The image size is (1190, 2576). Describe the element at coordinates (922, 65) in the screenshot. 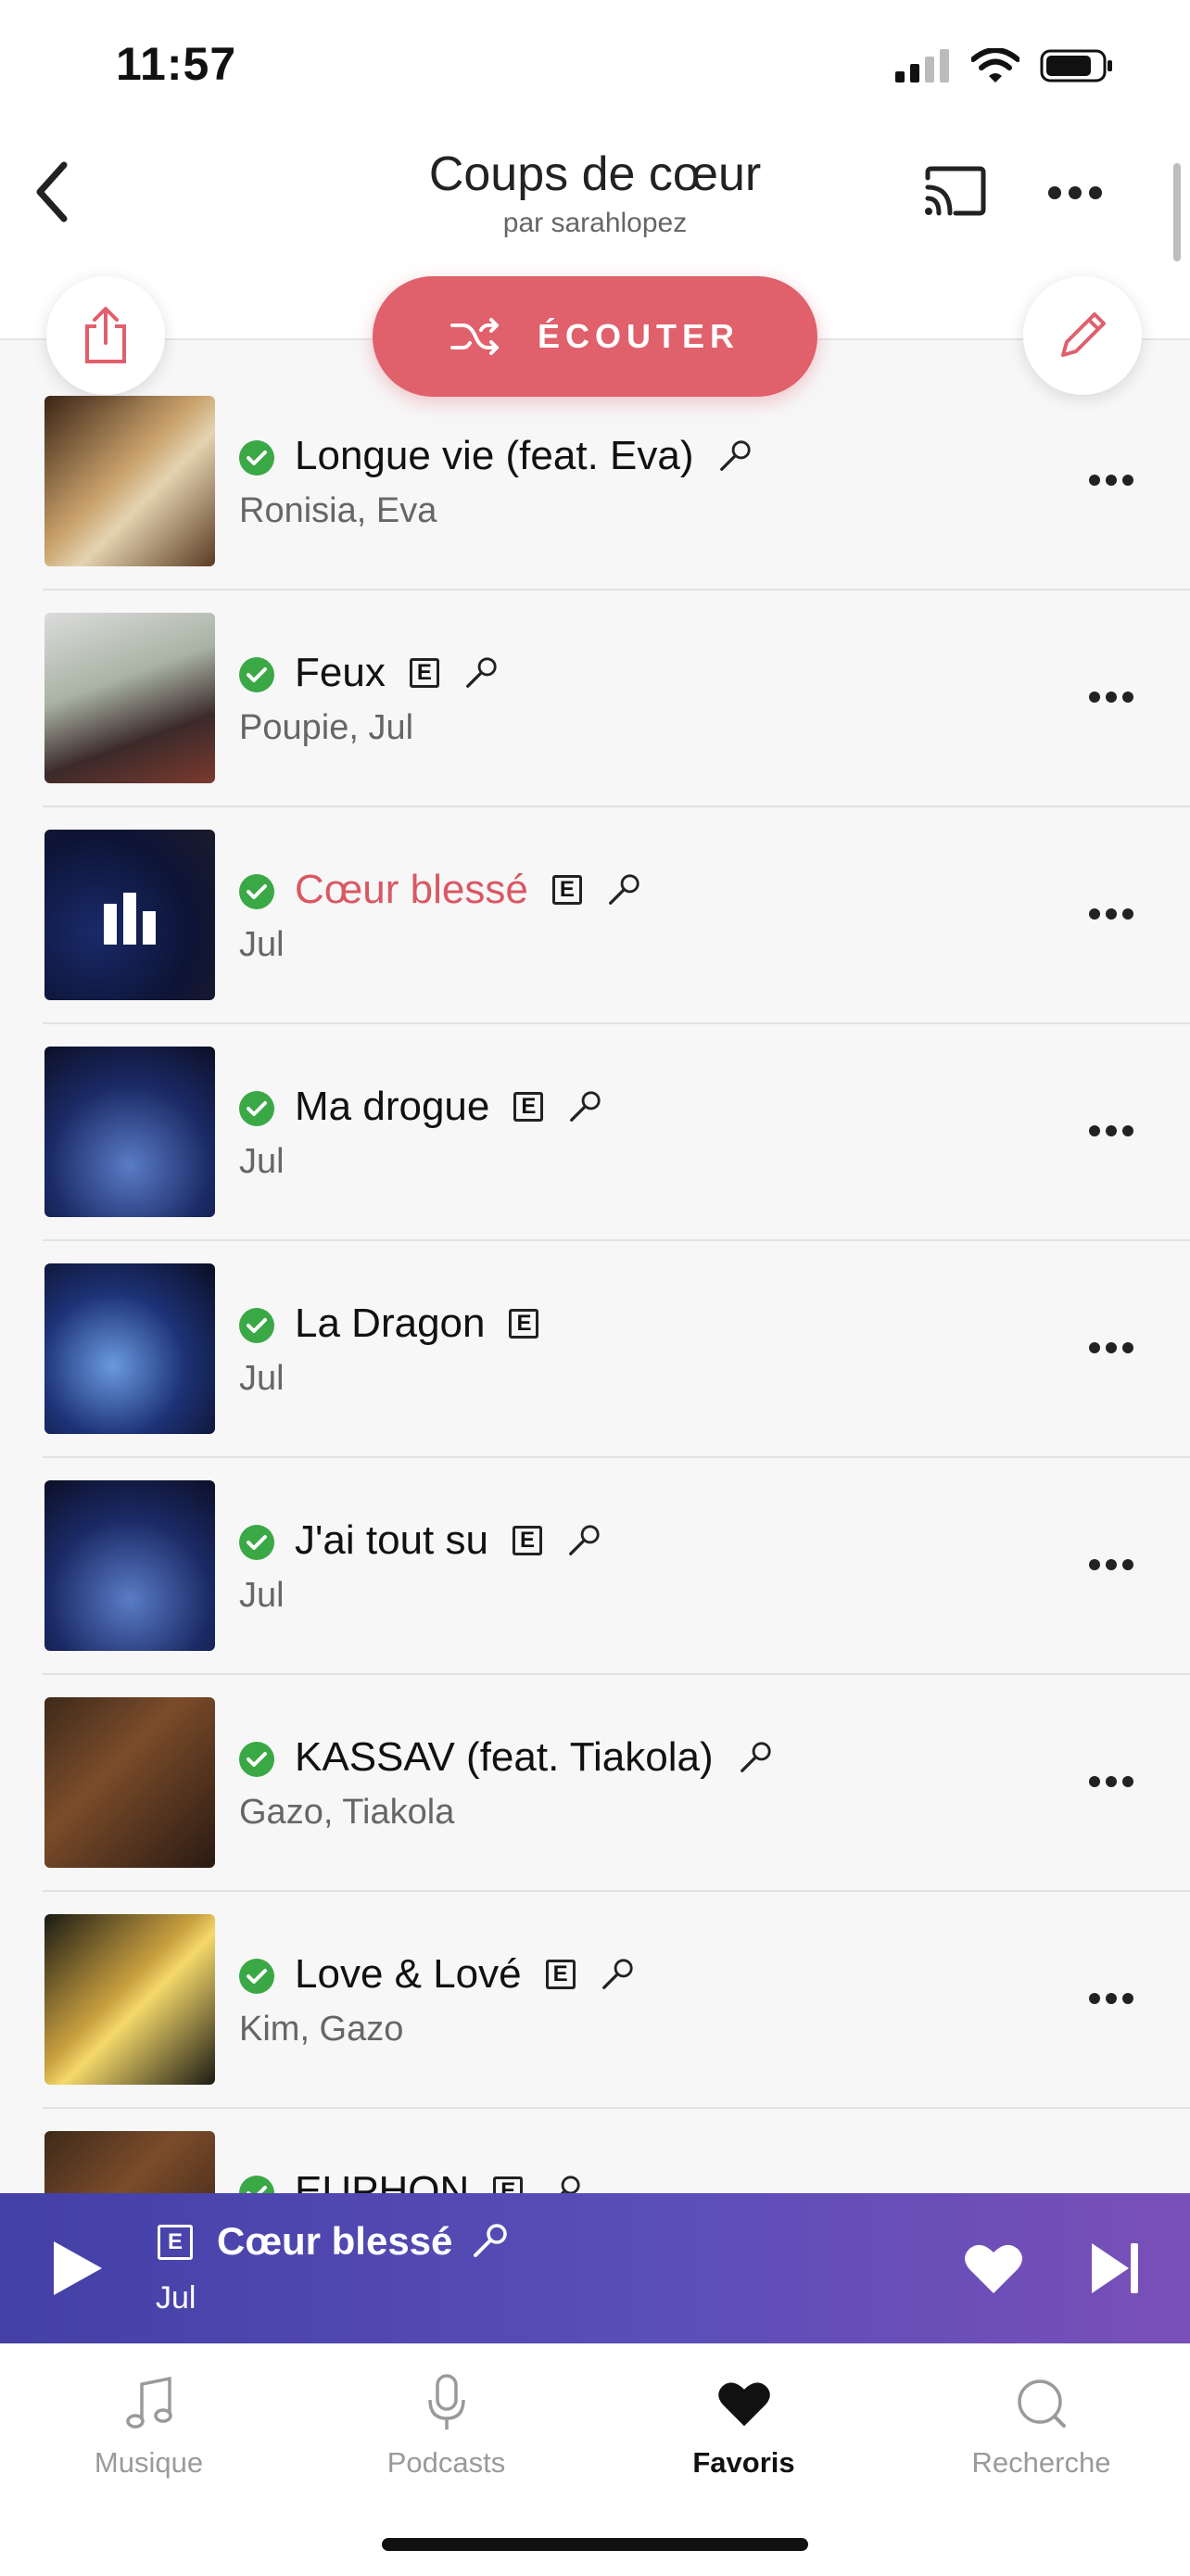

I see `signal-icon` at that location.